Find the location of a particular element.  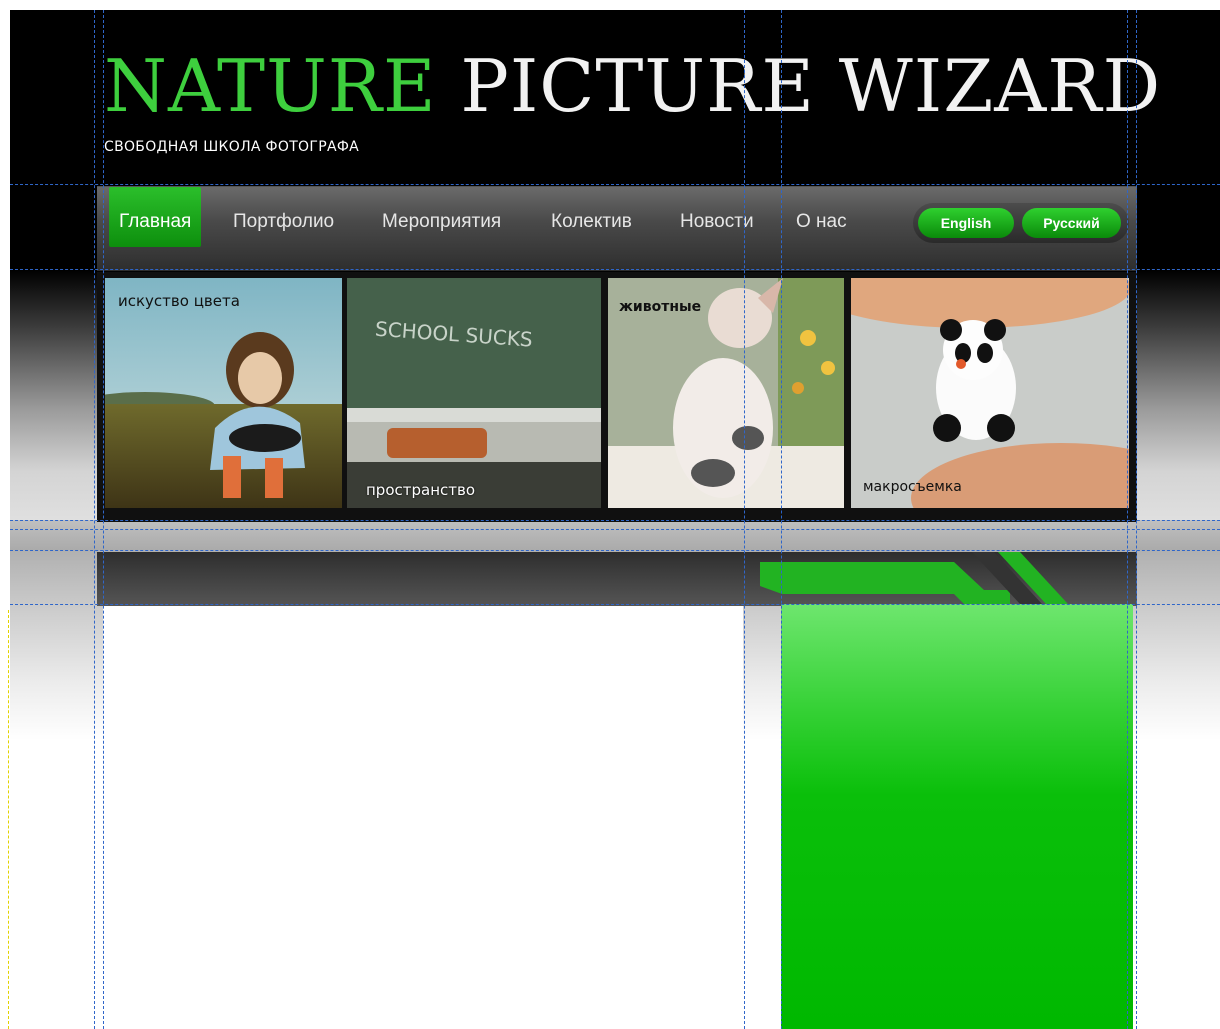

chalkboard-photo-icon: SCHOOL SUCKS is located at coordinates (474, 393).